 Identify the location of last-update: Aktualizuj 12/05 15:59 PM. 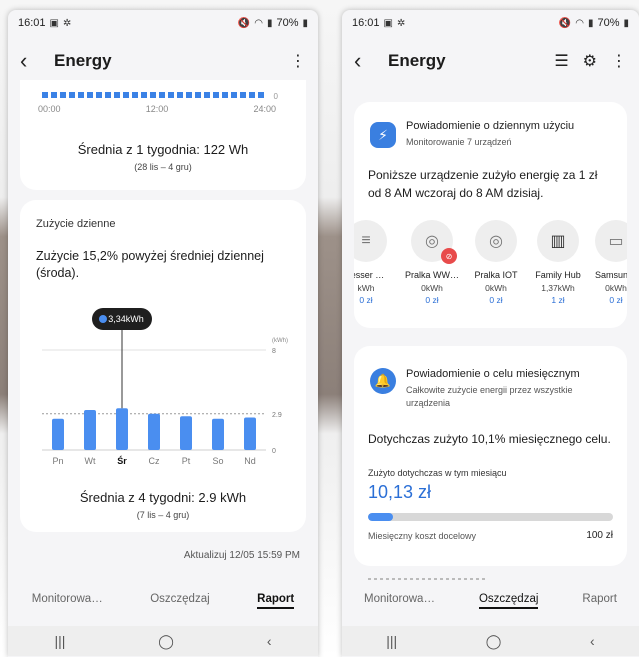
(241, 555).